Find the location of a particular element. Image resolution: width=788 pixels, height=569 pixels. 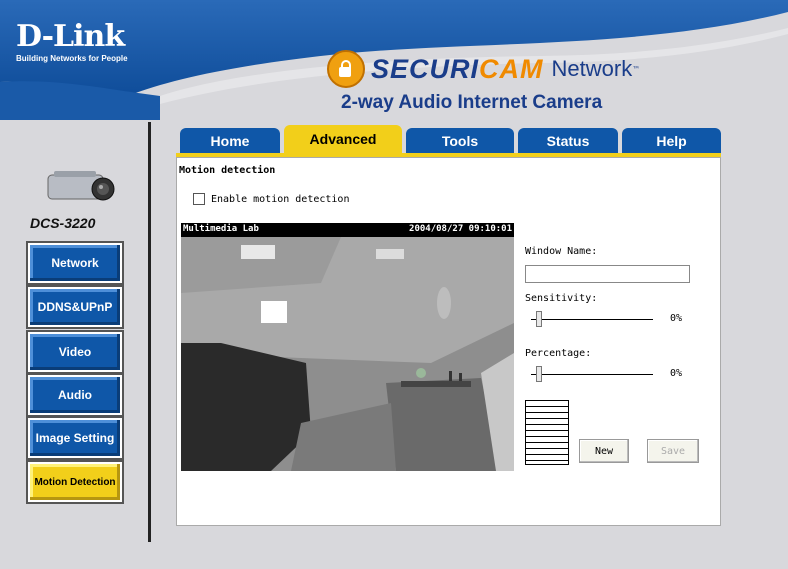

percentage-label: Percentage: is located at coordinates (558, 353).